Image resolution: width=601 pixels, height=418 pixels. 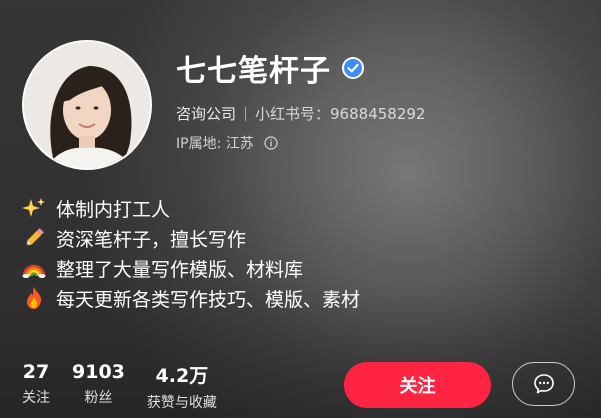 What do you see at coordinates (353, 68) in the screenshot?
I see `verified-badge-icon` at bounding box center [353, 68].